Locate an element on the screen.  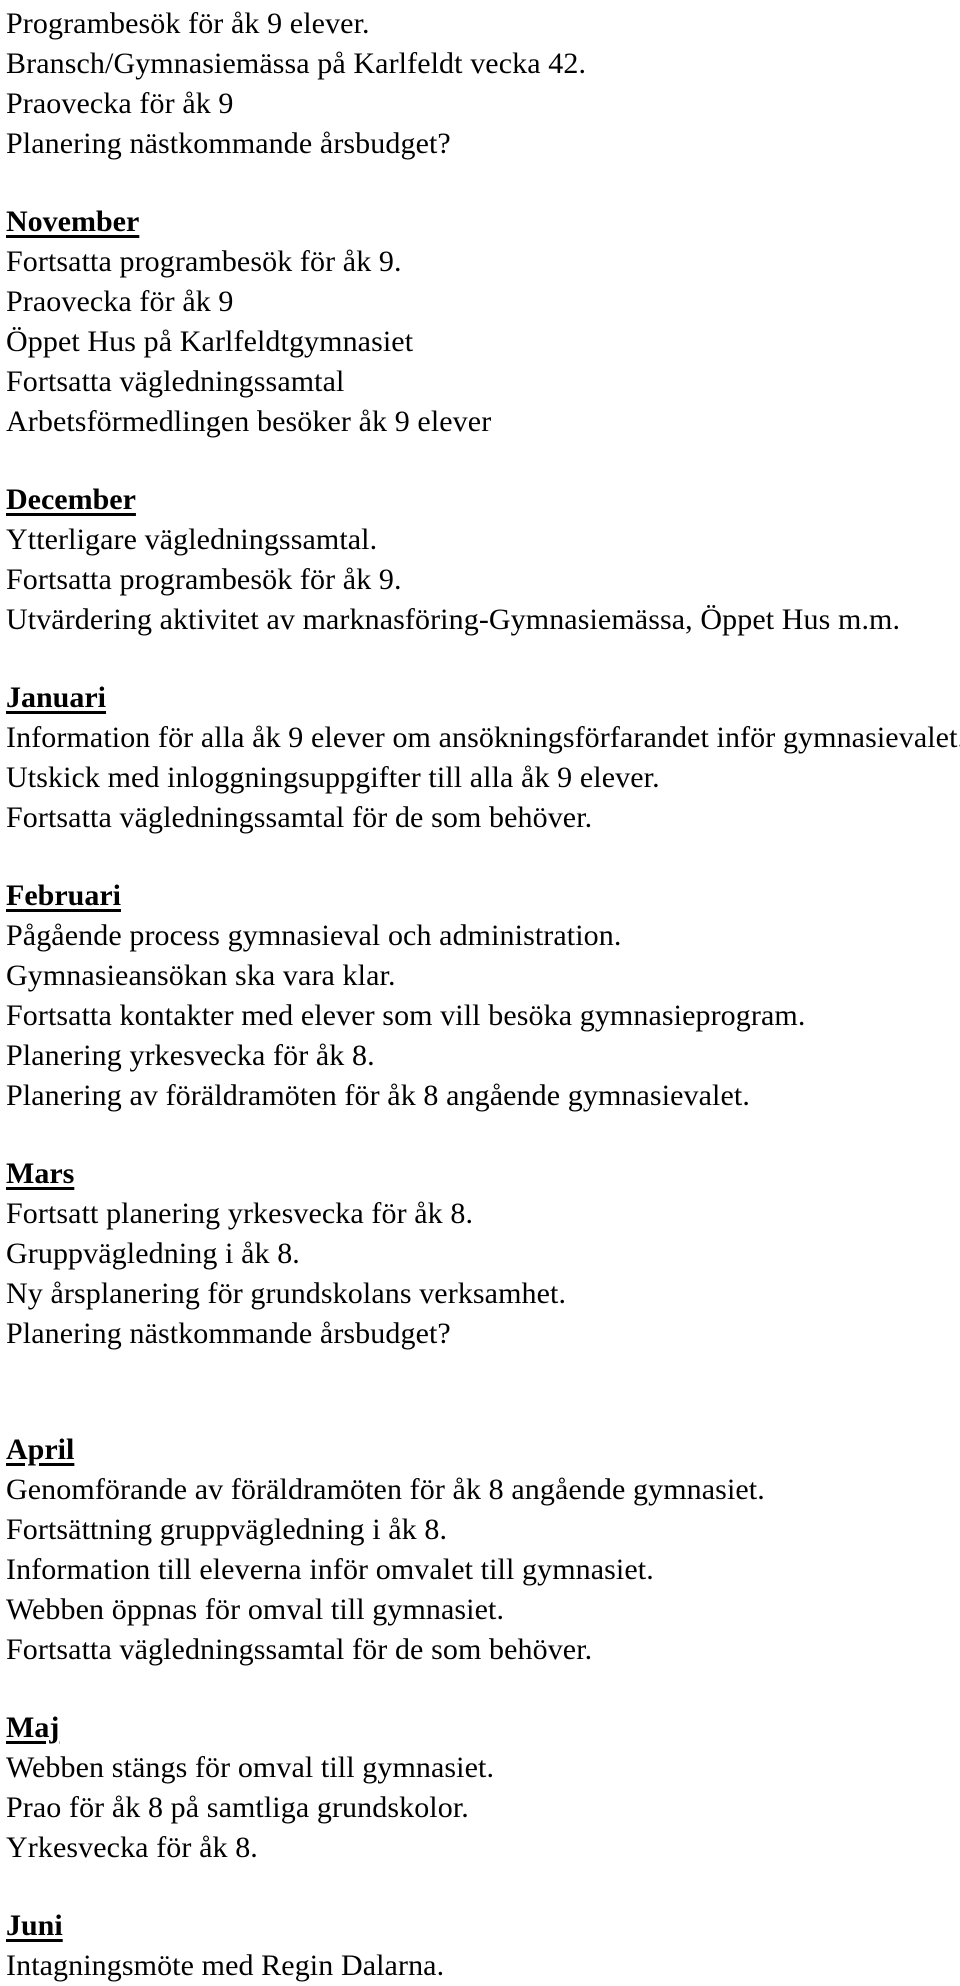
month-heading: Januari is located at coordinates (56, 697).